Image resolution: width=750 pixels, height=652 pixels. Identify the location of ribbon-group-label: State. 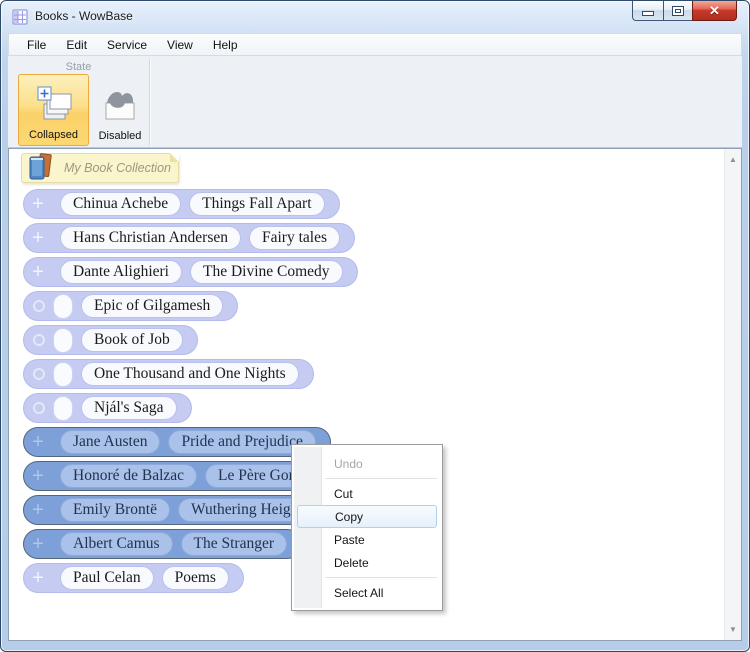
(78, 67).